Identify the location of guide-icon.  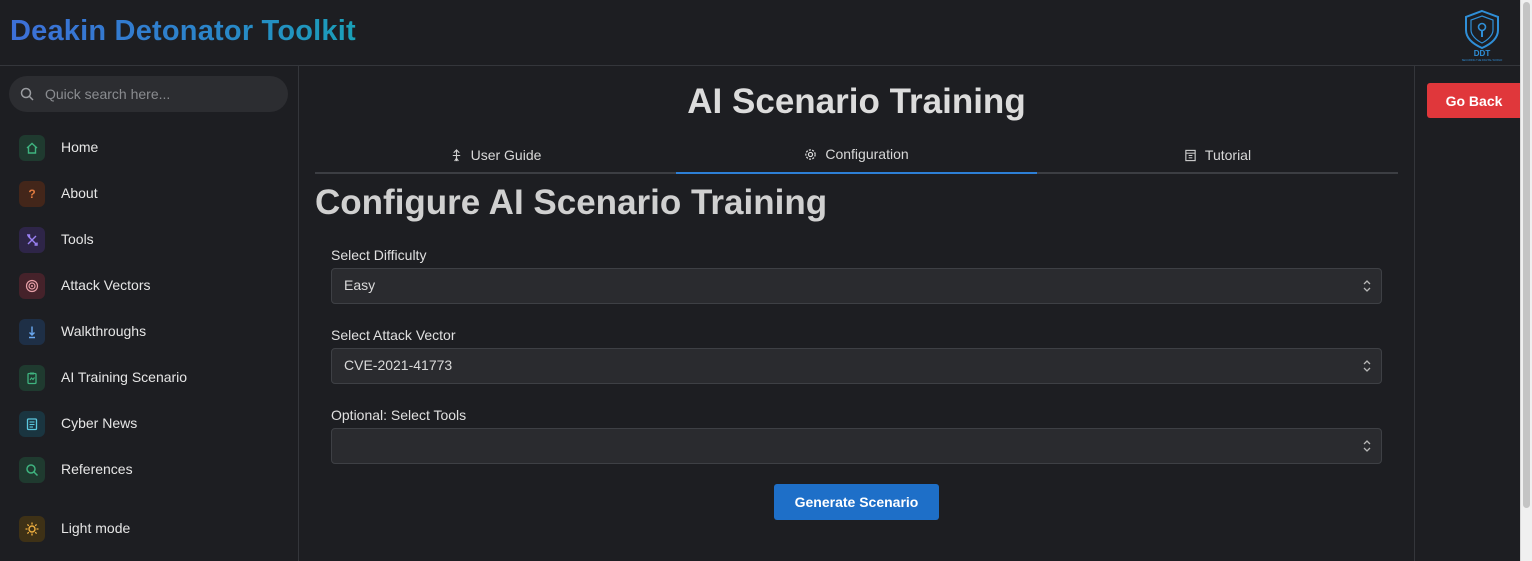
(456, 154).